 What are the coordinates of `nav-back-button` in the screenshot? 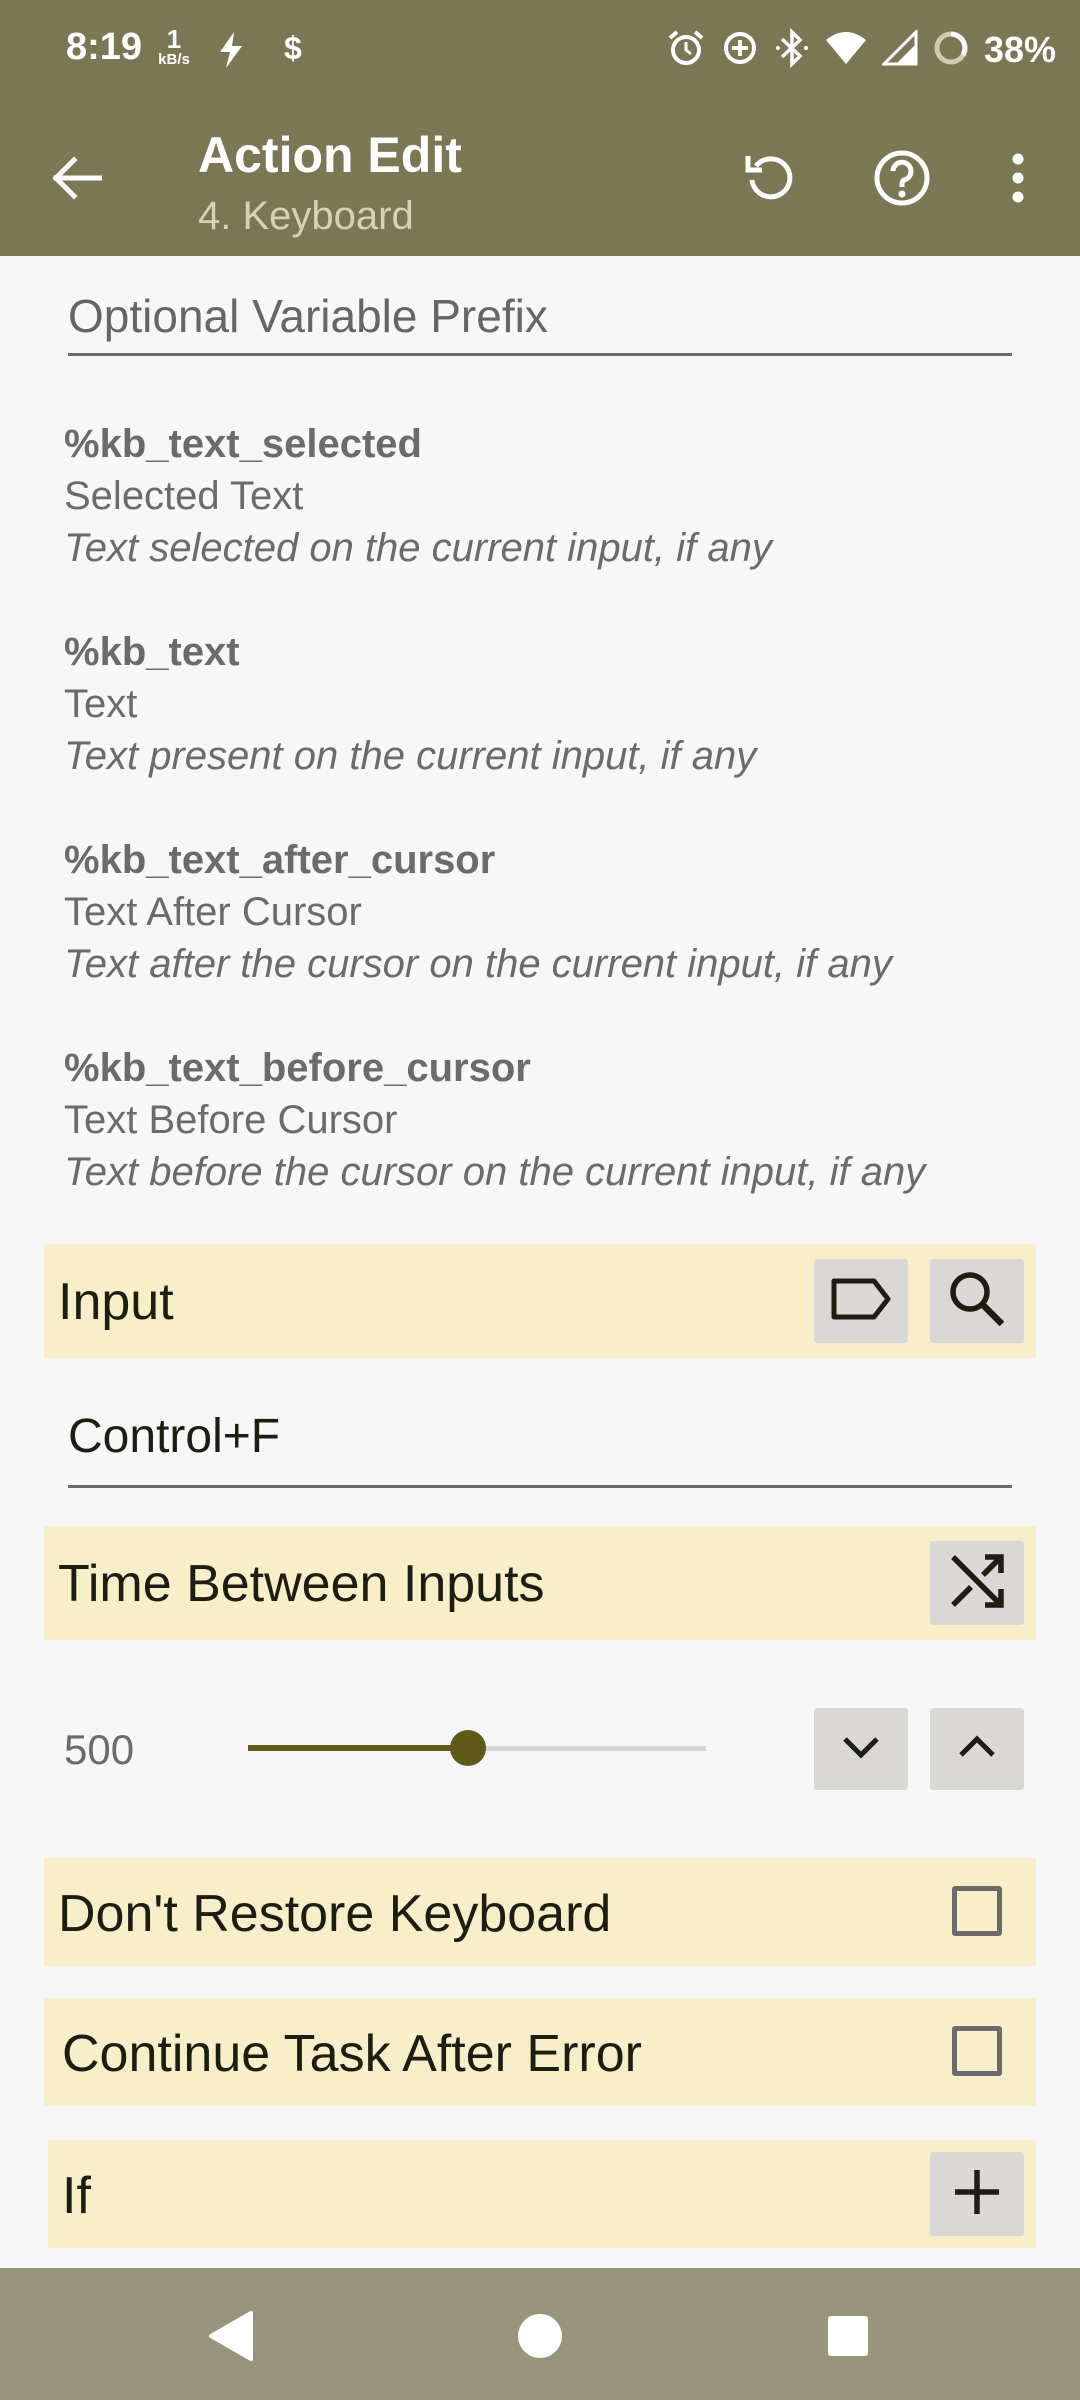 It's located at (230, 2338).